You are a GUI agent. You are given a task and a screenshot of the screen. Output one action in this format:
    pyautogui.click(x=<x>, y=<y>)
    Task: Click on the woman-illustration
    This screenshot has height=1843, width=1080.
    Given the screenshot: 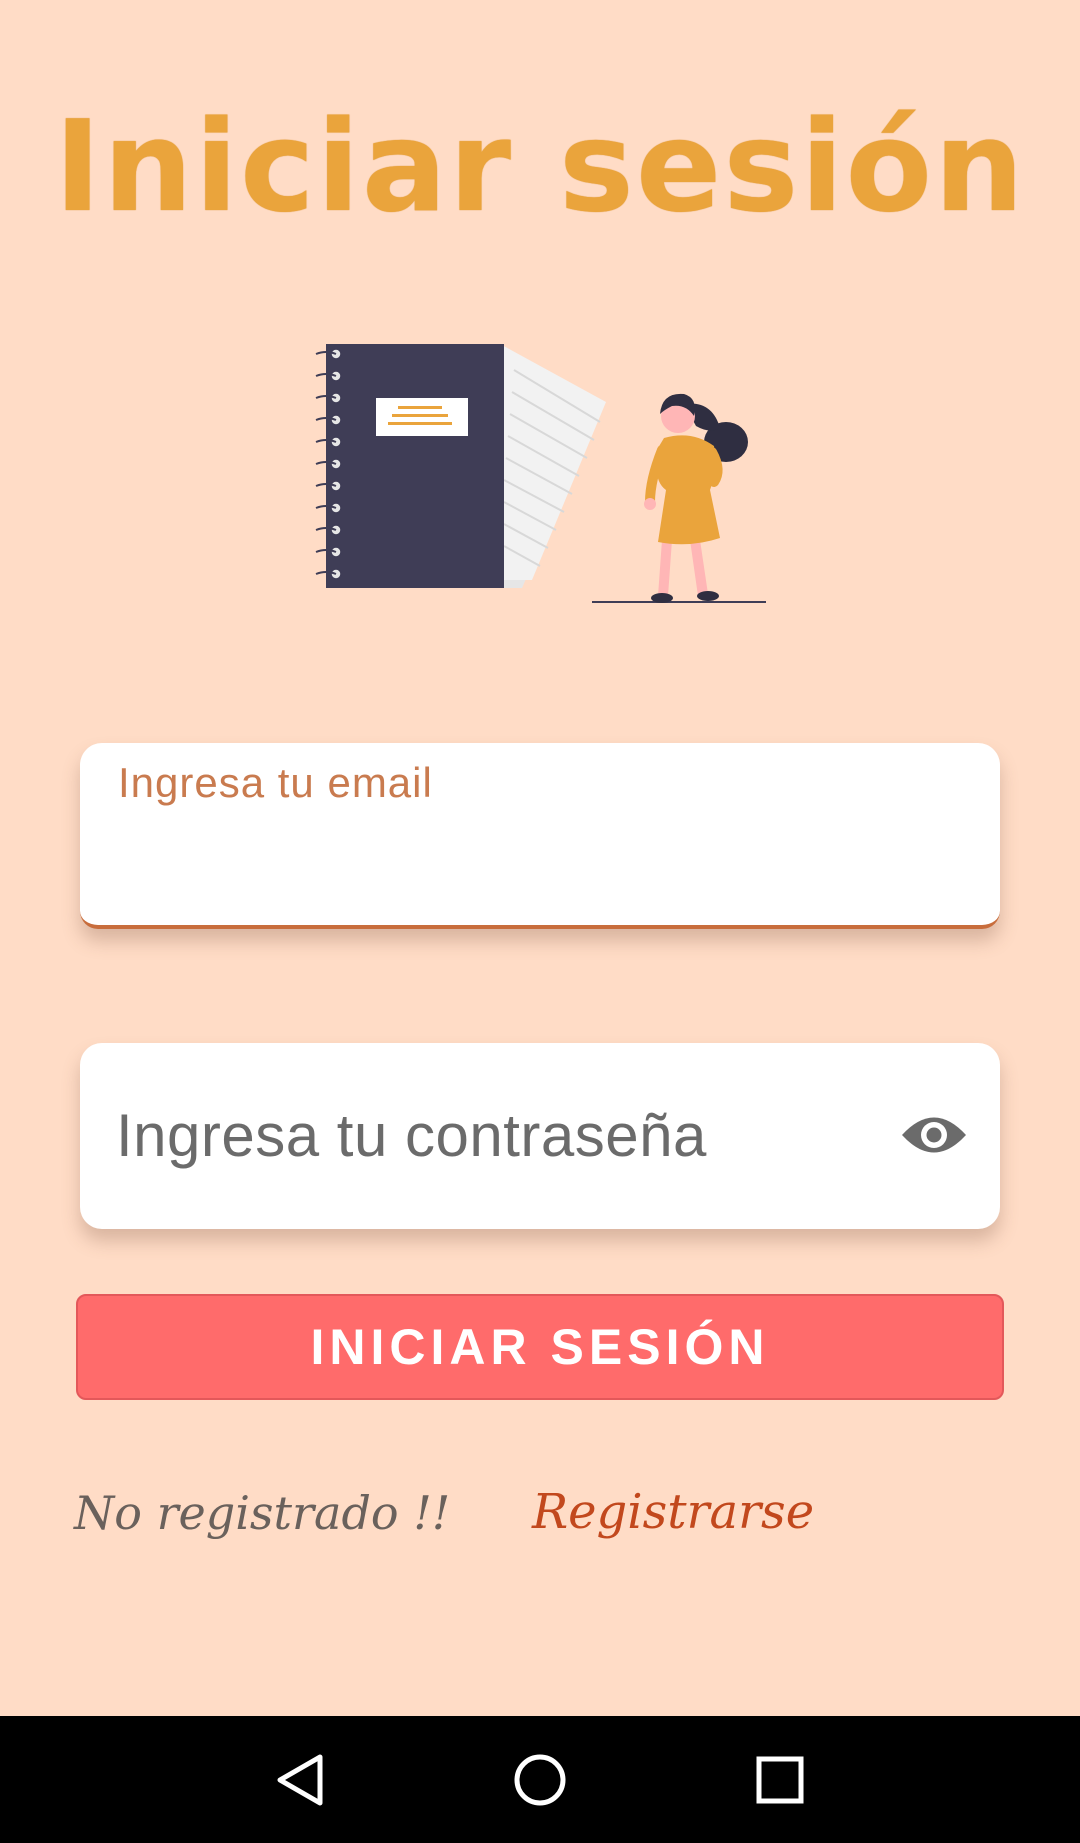 What is the action you would take?
    pyautogui.click(x=696, y=498)
    